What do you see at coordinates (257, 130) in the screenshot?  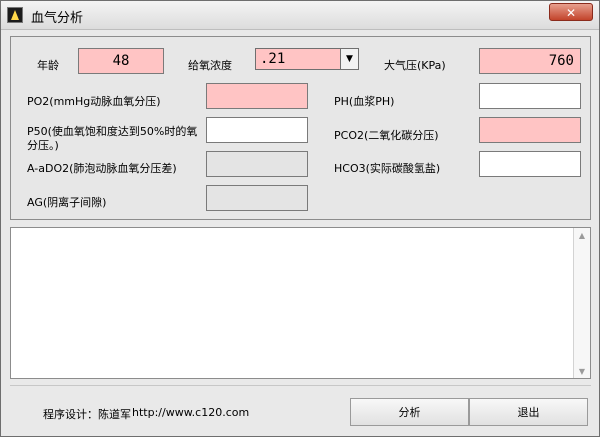 I see `p50-input` at bounding box center [257, 130].